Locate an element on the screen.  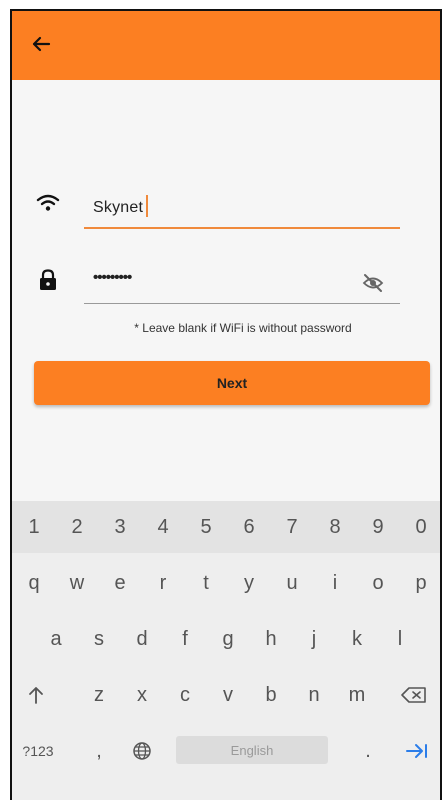
key-1: 1 is located at coordinates (34, 527).